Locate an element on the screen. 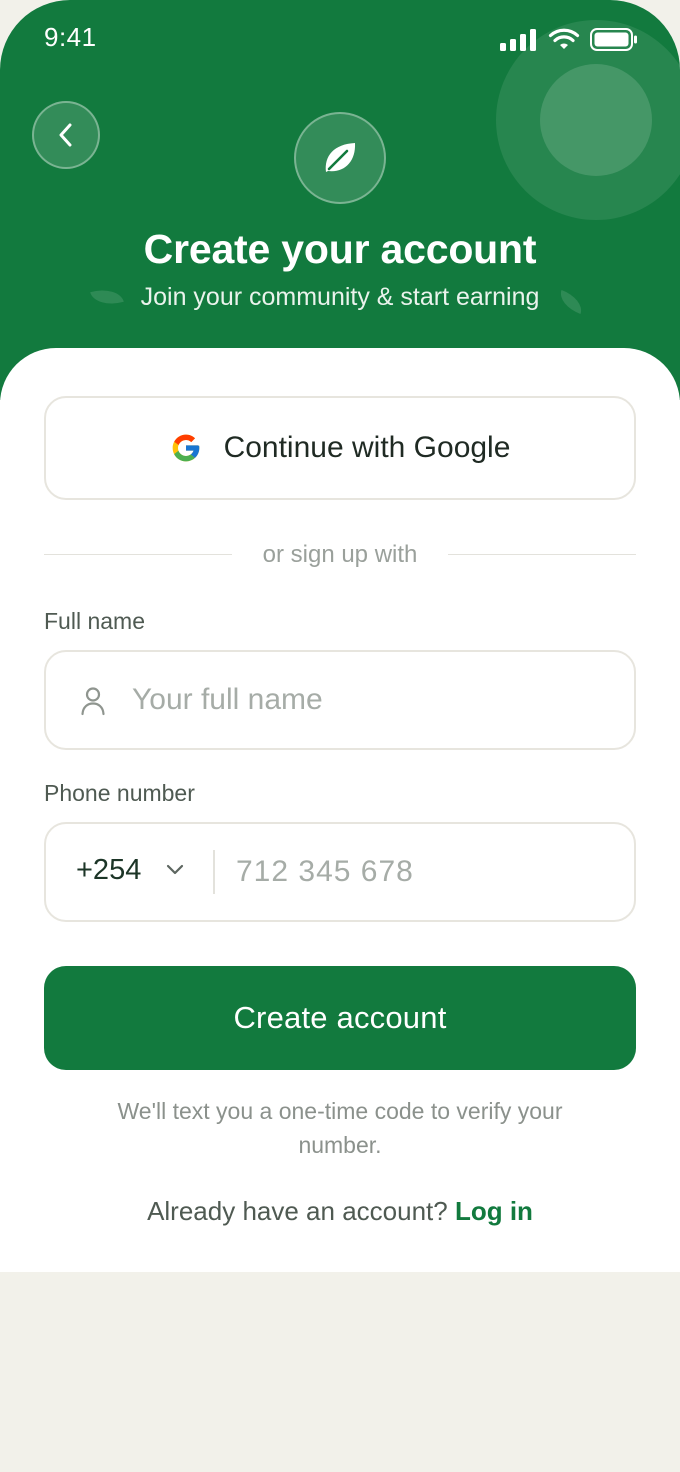 Image resolution: width=680 pixels, height=1472 pixels. google-signin-button: Continue with Google is located at coordinates (340, 448).